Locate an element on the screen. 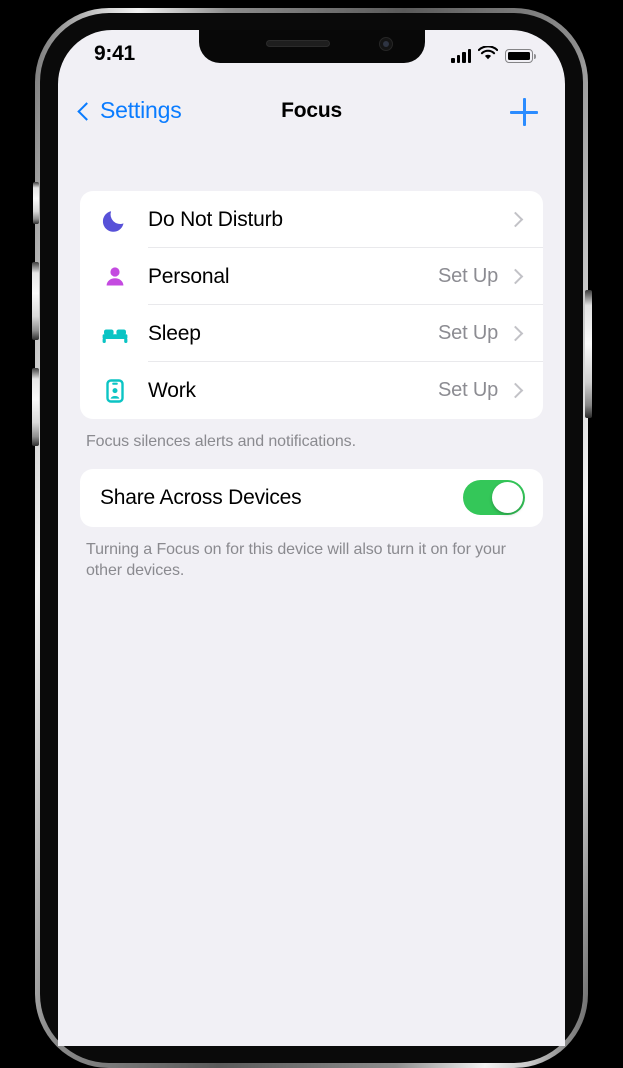 The image size is (623, 1068). earpiece-speaker-icon is located at coordinates (297, 43).